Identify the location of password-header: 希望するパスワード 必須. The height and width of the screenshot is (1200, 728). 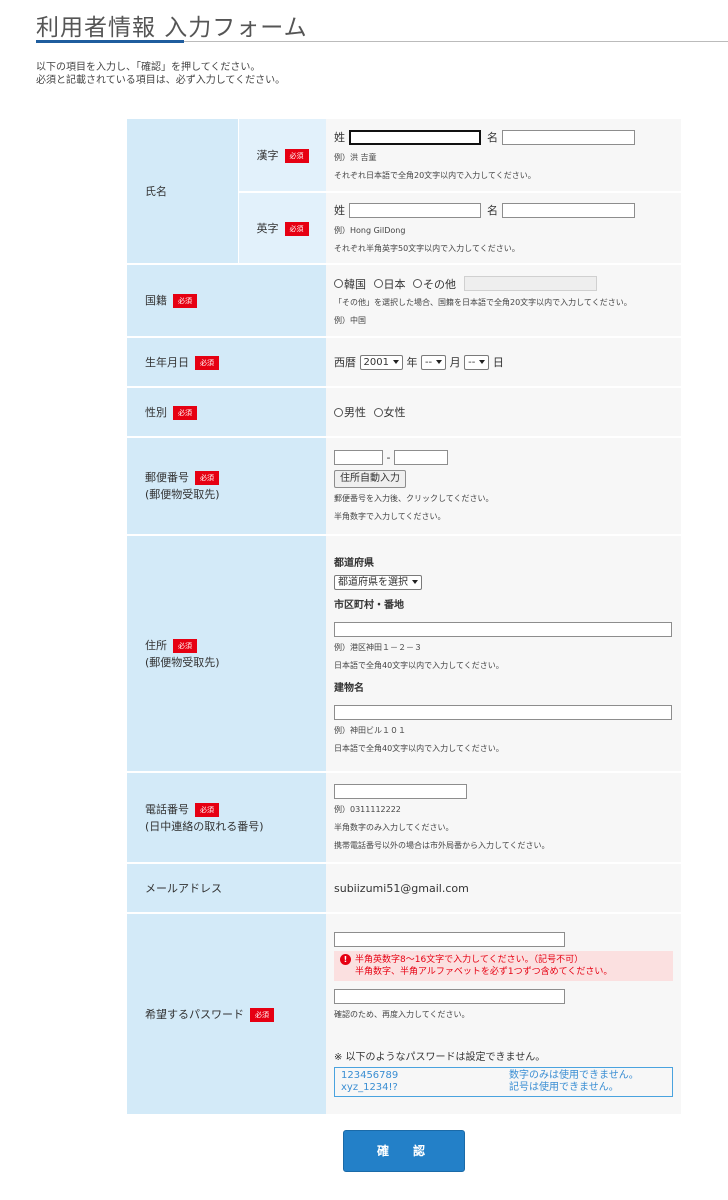
(226, 1014).